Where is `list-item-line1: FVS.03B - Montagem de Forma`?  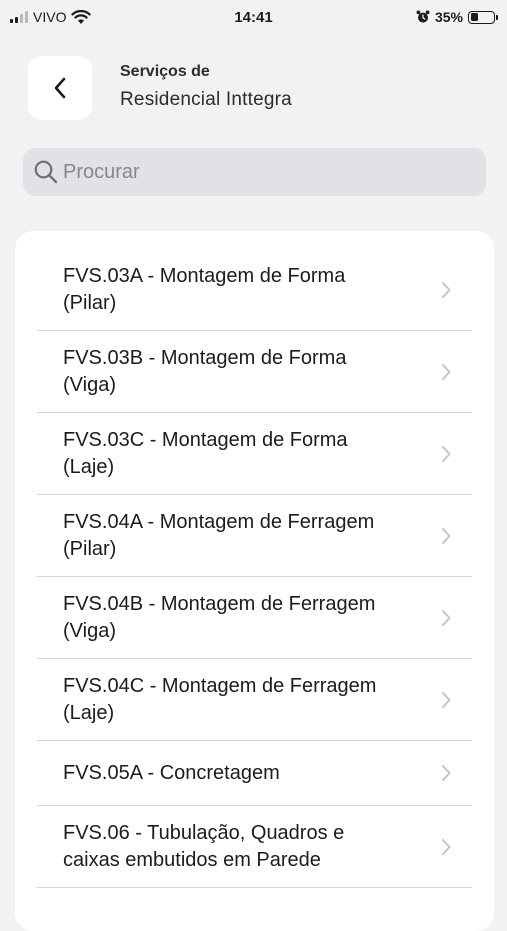 list-item-line1: FVS.03B - Montagem de Forma is located at coordinates (205, 357).